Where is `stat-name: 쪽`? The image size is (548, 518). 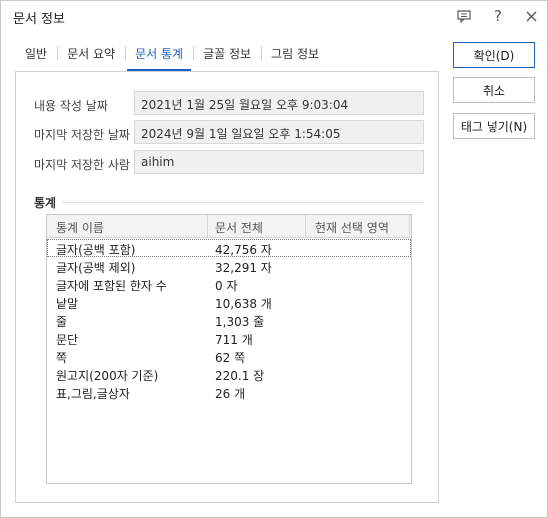
stat-name: 쪽 is located at coordinates (62, 358).